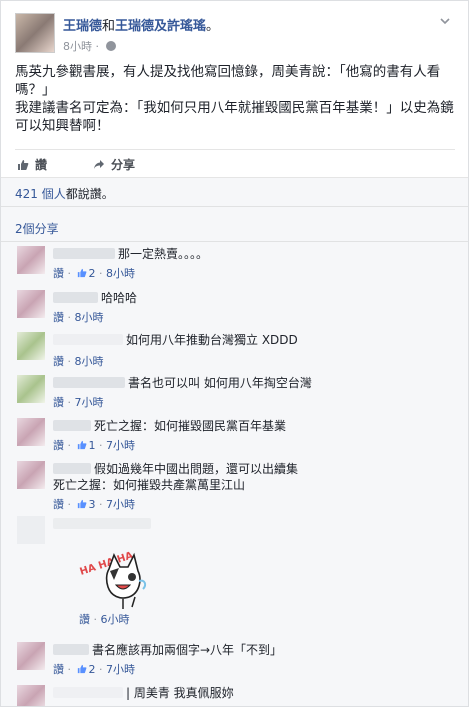  Describe the element at coordinates (187, 650) in the screenshot. I see `comment-text: 書名應該再加兩個字→八年「不到」` at that location.